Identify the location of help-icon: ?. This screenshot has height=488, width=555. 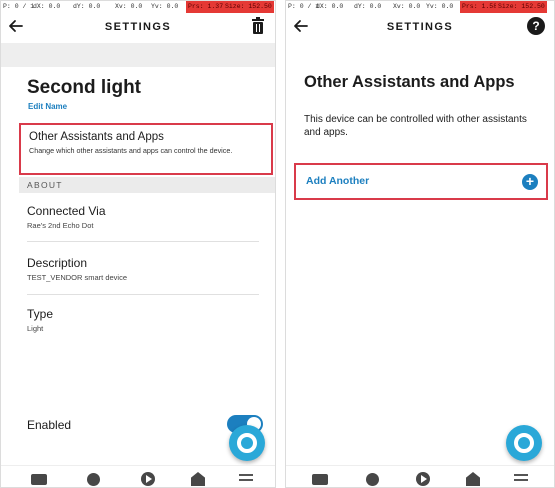
(536, 26).